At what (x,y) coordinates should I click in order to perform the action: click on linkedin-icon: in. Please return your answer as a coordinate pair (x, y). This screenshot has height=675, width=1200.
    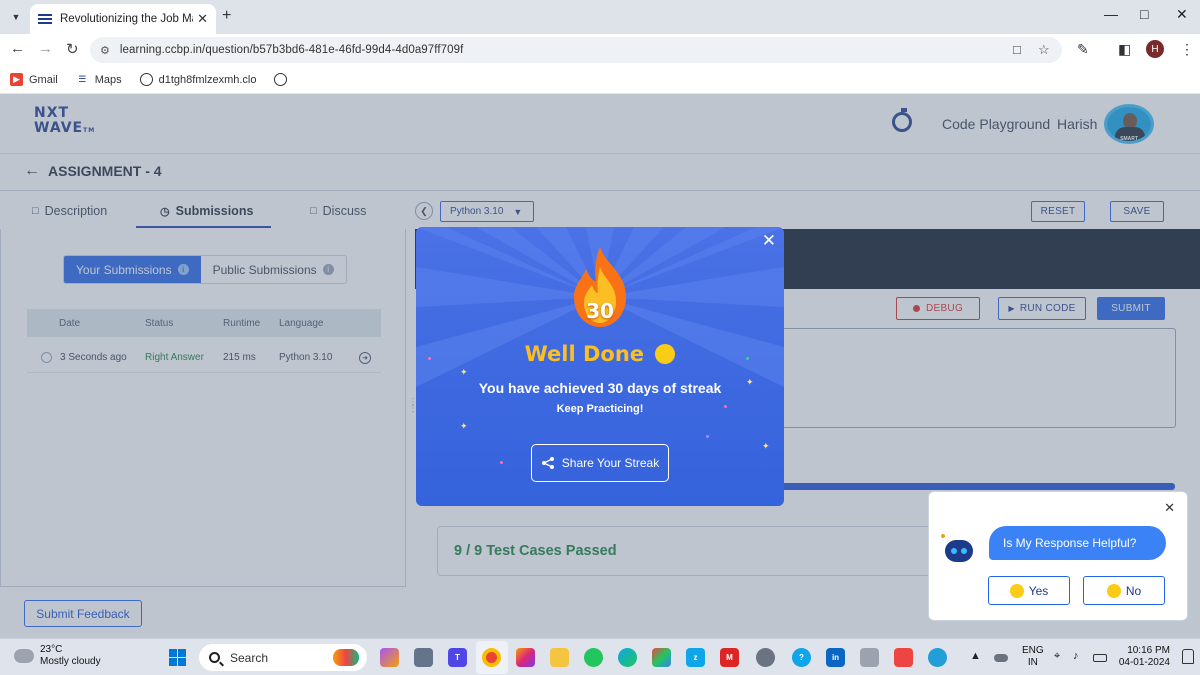
    Looking at the image, I should click on (835, 657).